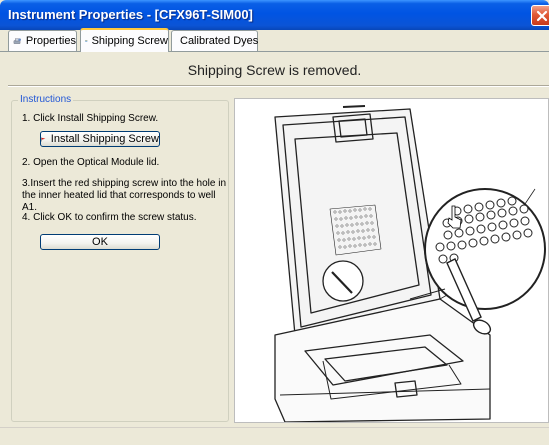 This screenshot has height=445, width=549. I want to click on shipping-screw-icon, so click(86, 41).